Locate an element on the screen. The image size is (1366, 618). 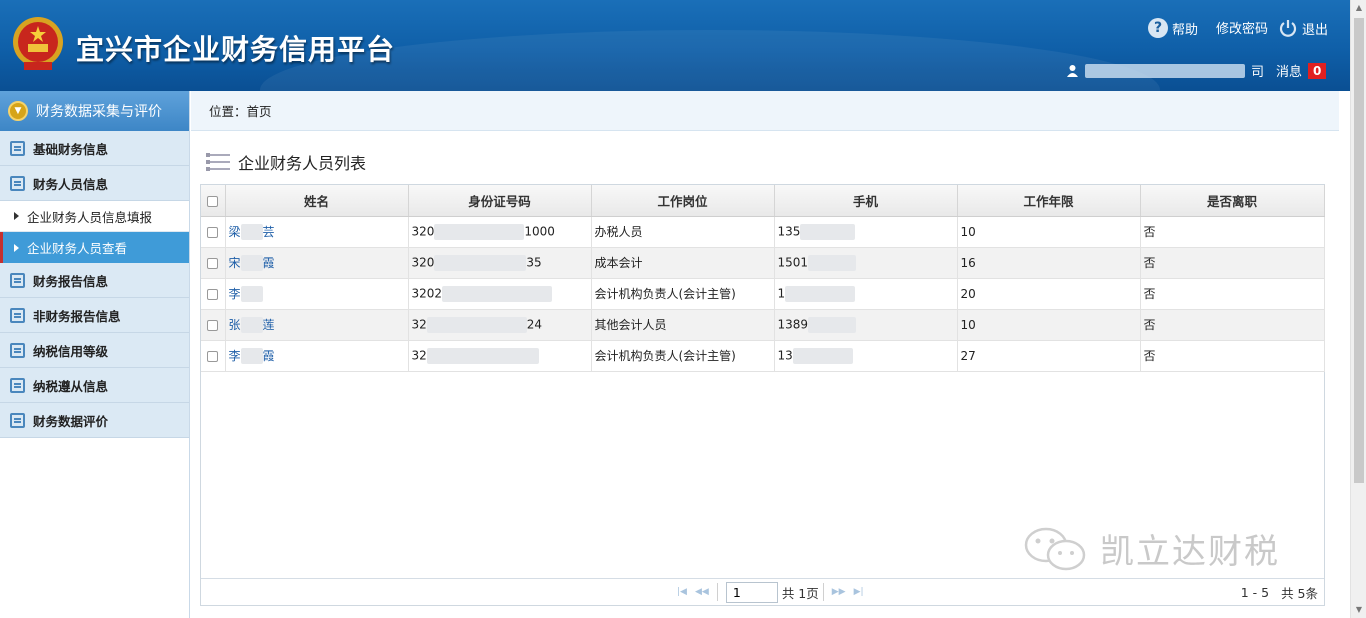
change-password-link: 修改密码 is located at coordinates (1242, 27).